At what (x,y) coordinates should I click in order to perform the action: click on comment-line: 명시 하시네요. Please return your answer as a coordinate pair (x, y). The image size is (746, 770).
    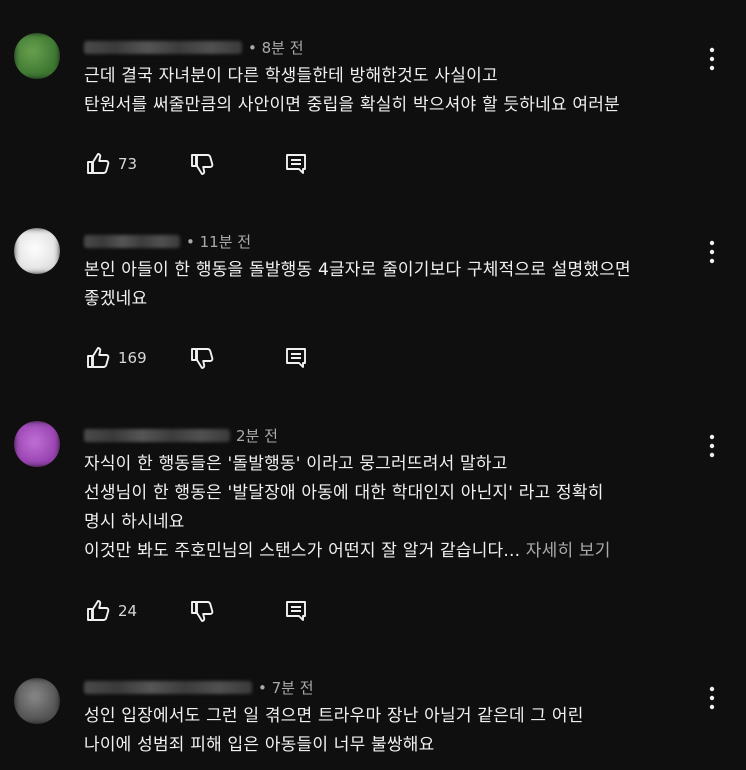
    Looking at the image, I should click on (134, 522).